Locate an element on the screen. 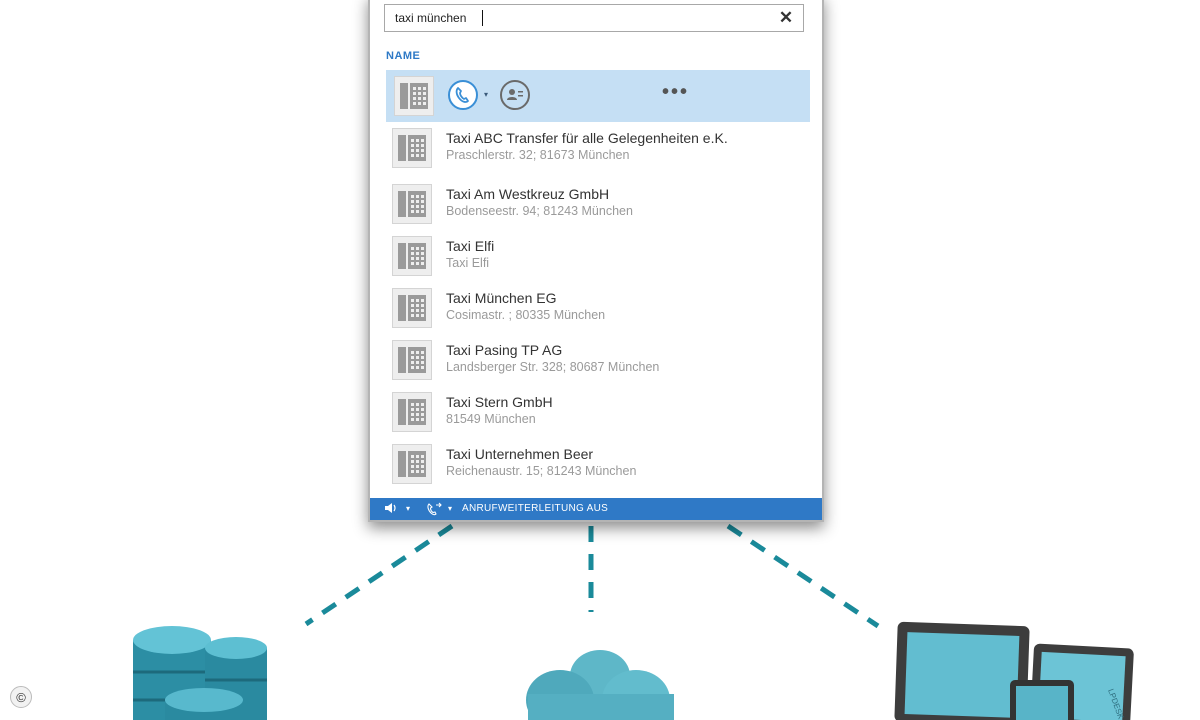 Image resolution: width=1200 pixels, height=720 pixels. contact-card-button is located at coordinates (515, 95).